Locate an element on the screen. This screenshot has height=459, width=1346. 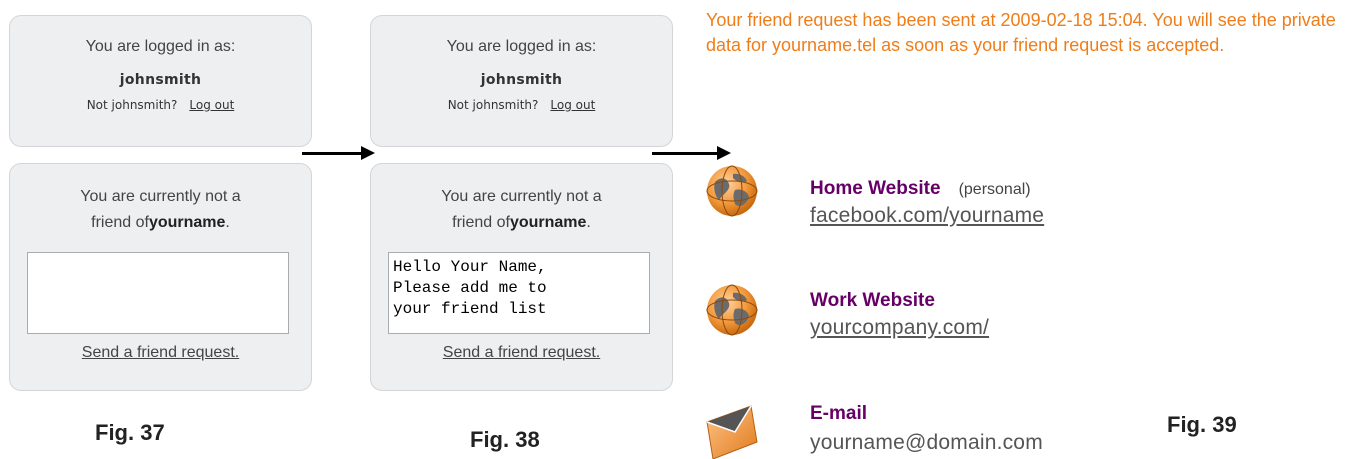
home-website-link: facebook.com/yourname is located at coordinates (927, 216).